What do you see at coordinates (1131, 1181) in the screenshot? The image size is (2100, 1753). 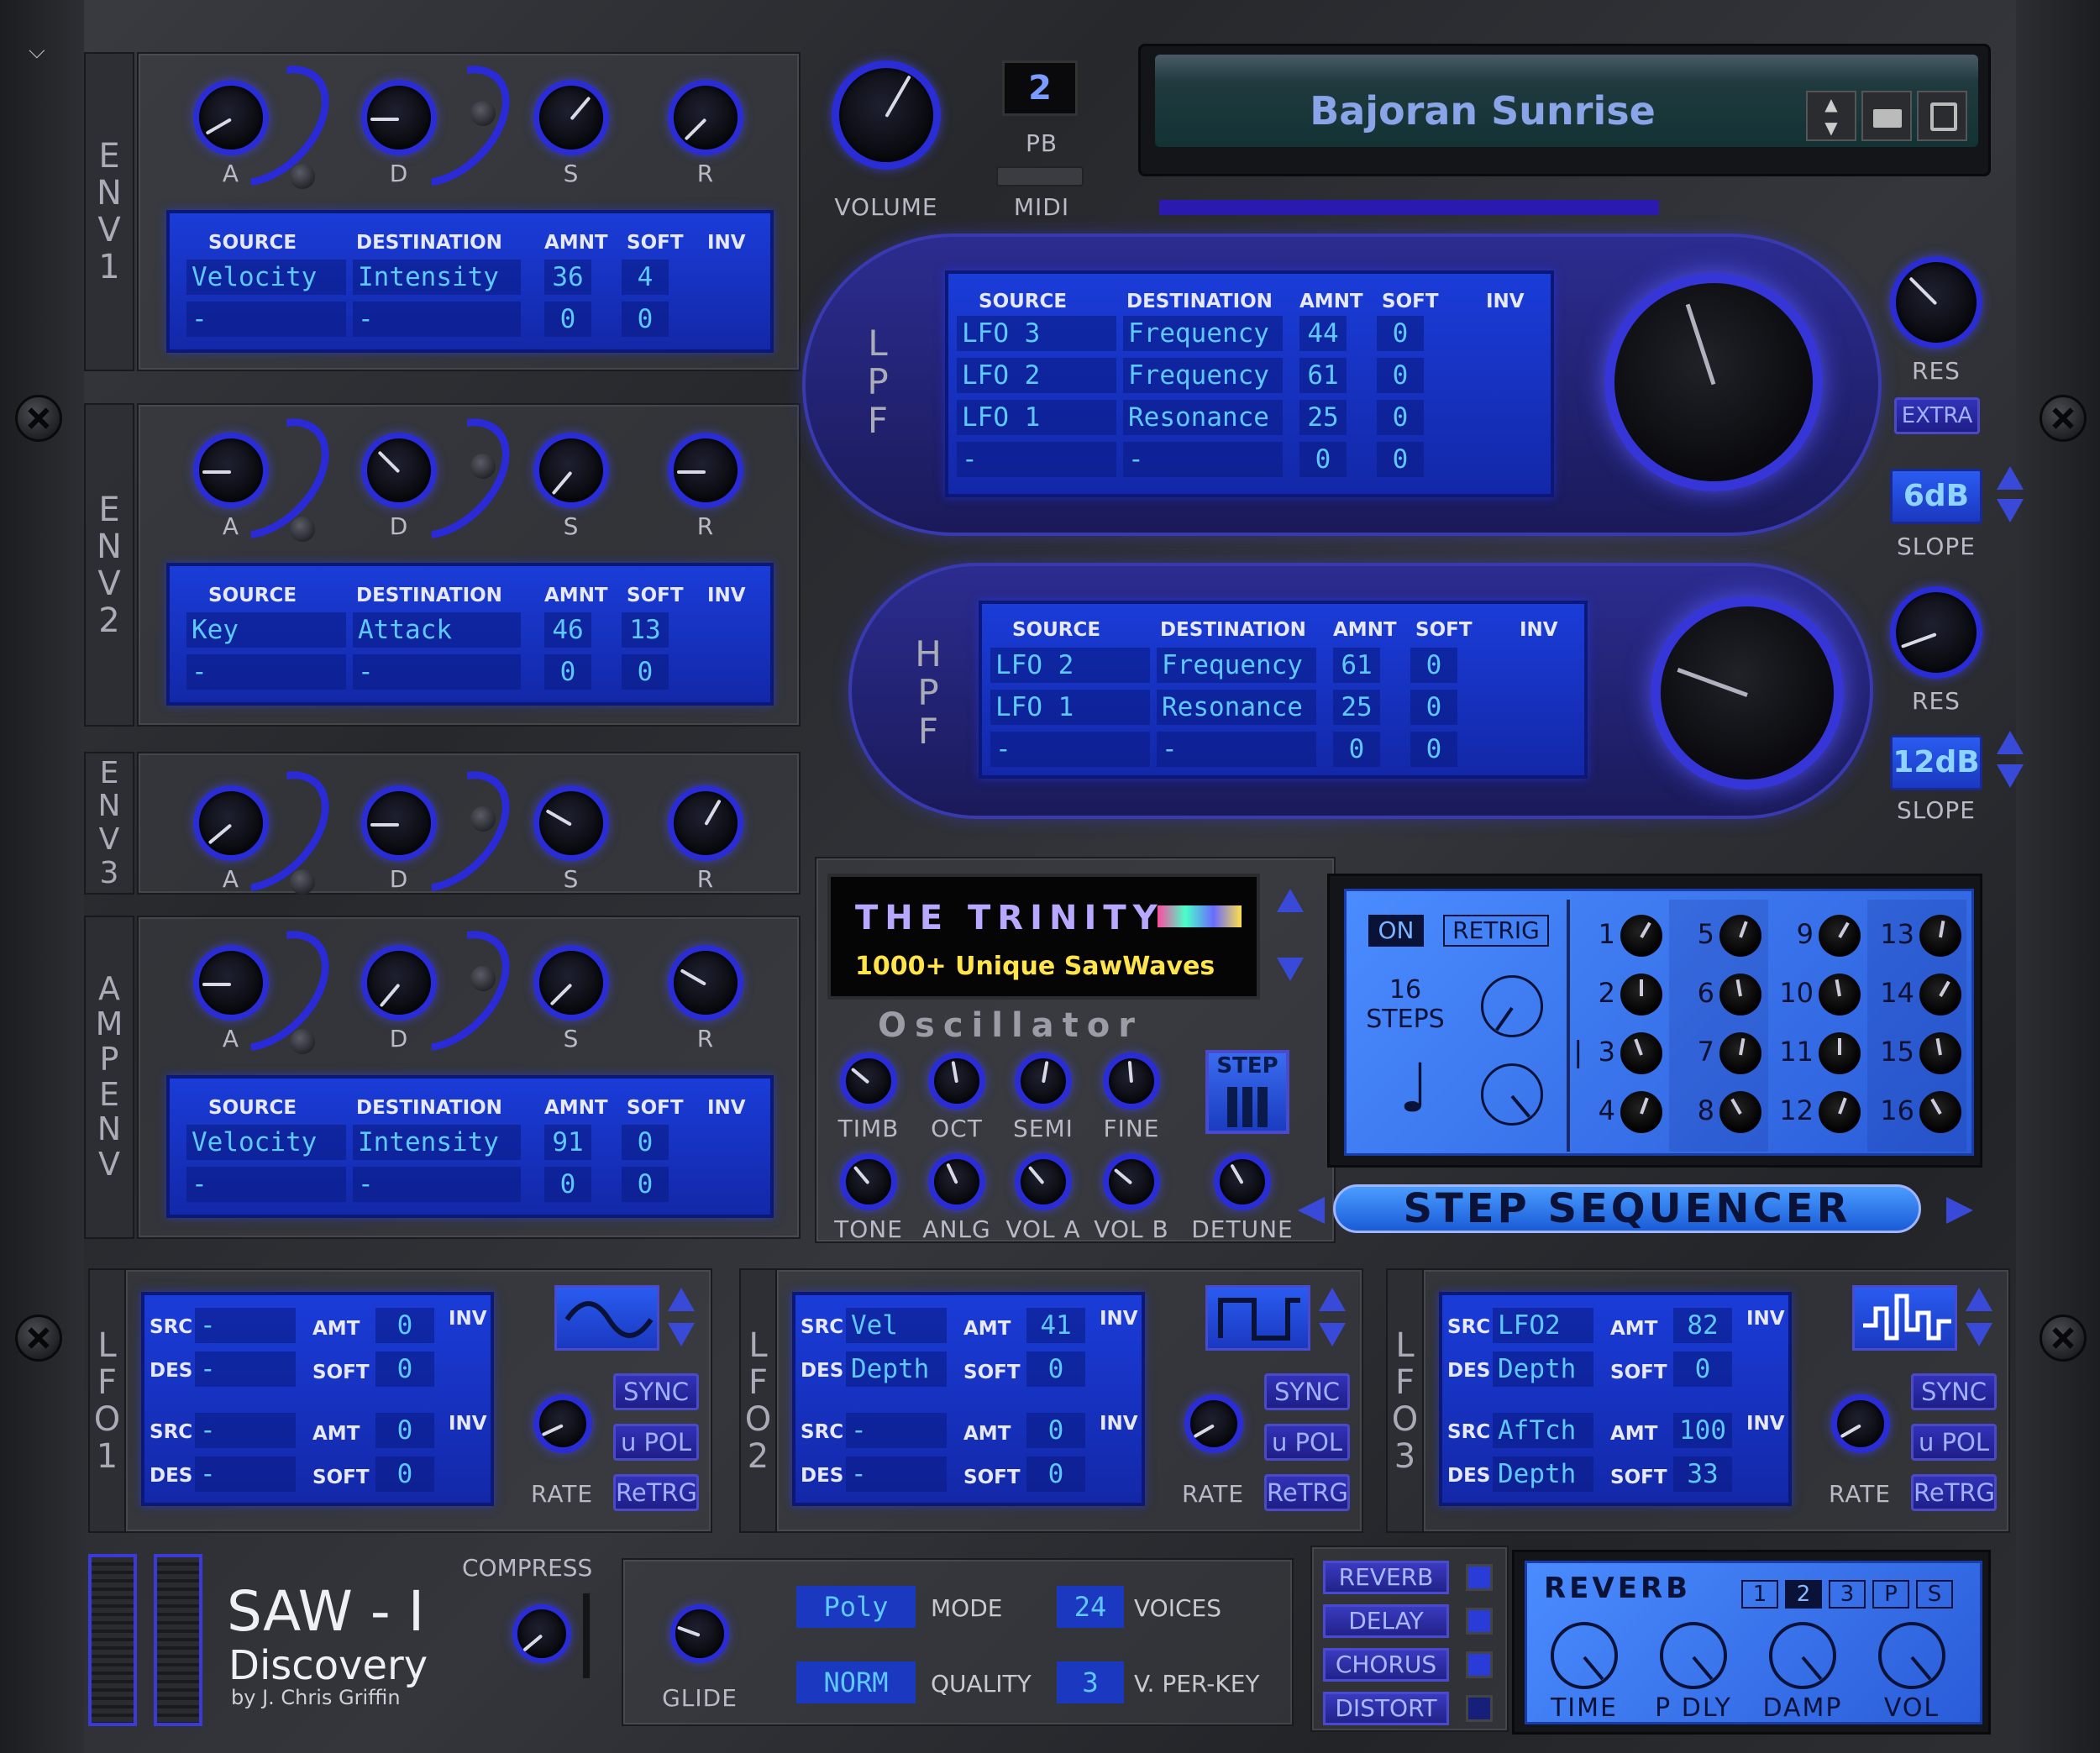 I see `osc-vol-b-knob` at bounding box center [1131, 1181].